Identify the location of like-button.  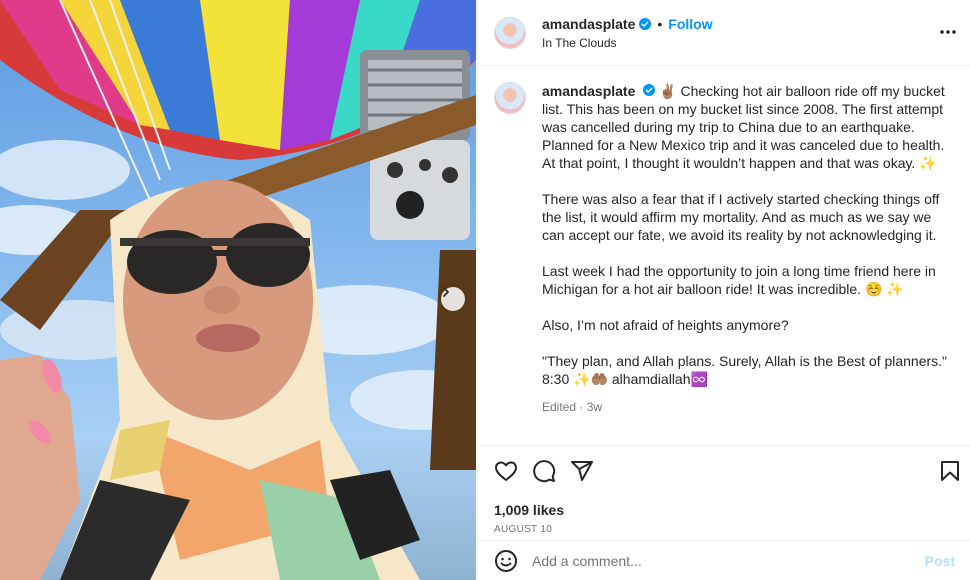
(506, 471).